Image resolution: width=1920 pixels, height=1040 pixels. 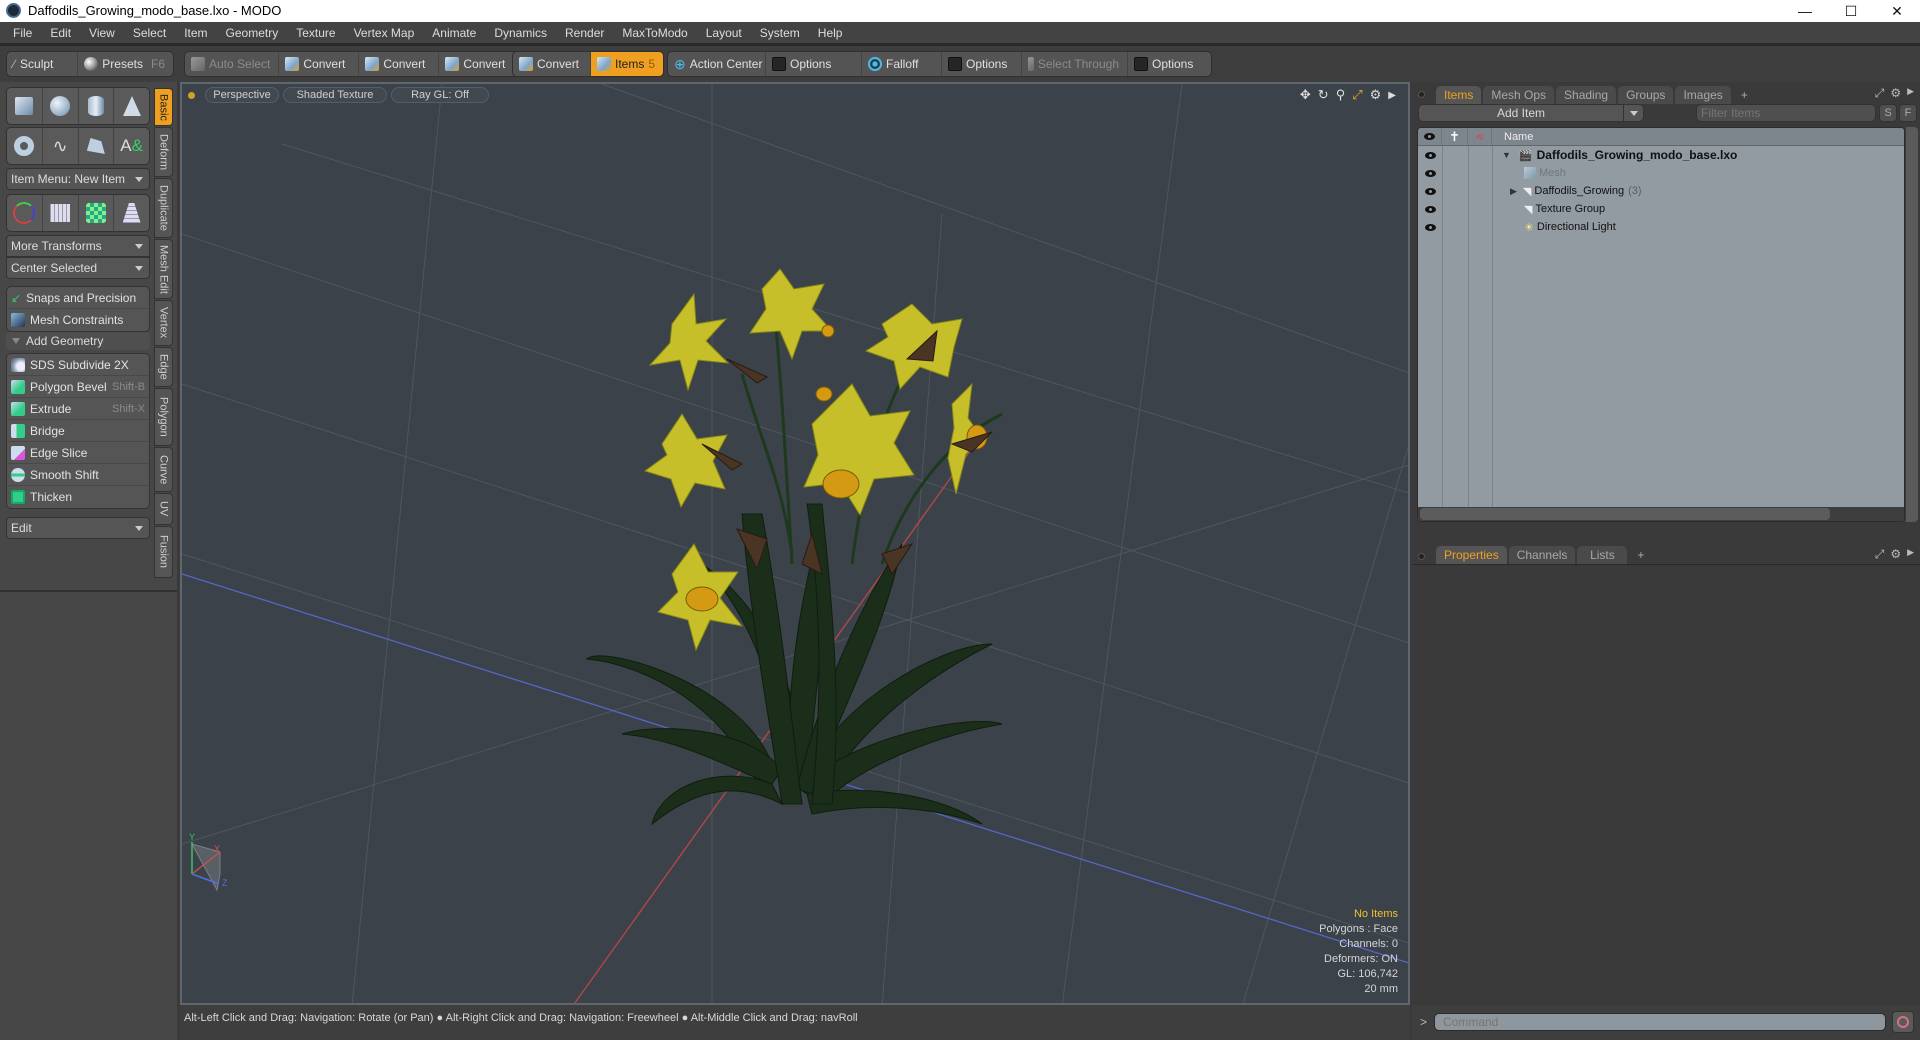 I want to click on minimize-button: —, so click(x=1805, y=11).